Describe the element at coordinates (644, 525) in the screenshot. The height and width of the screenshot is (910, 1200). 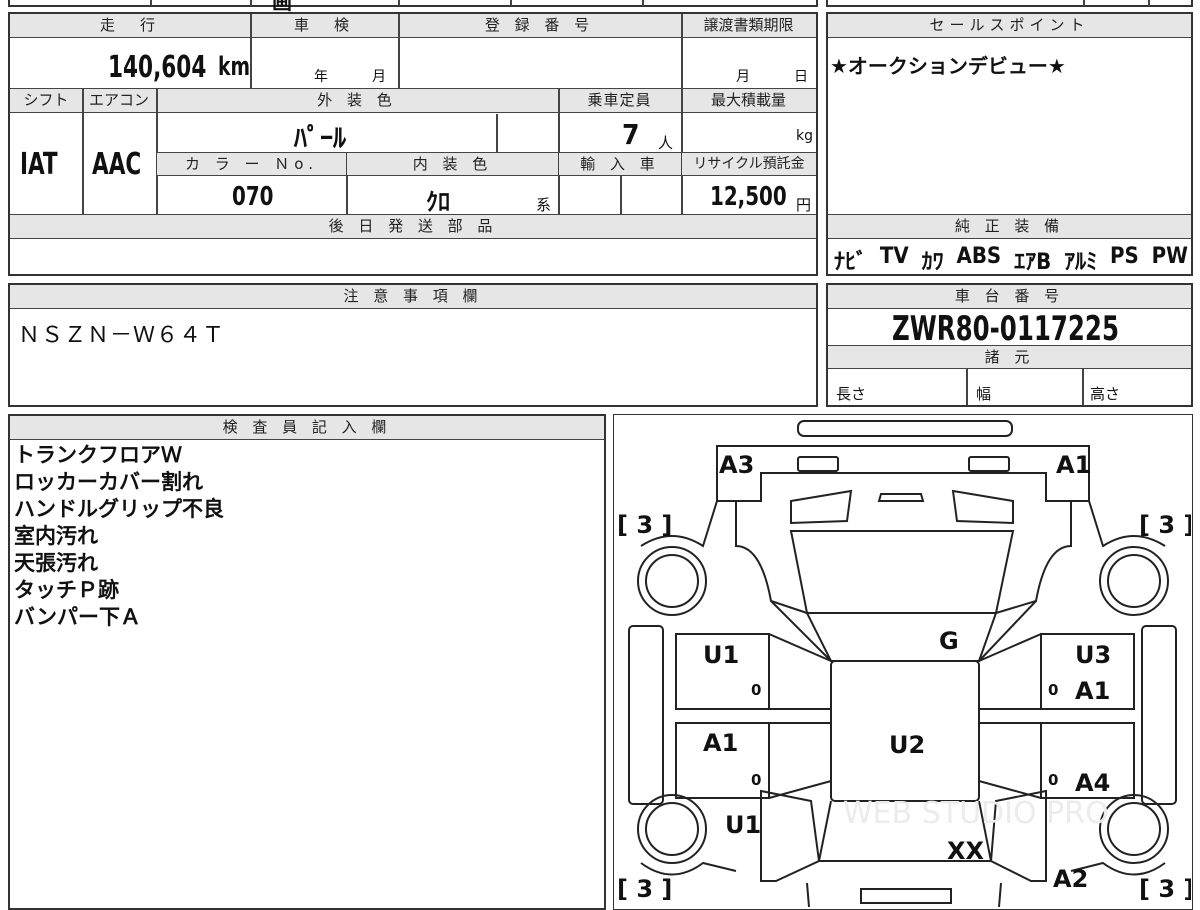
I see `tire-front-left: [ 3 ]` at that location.